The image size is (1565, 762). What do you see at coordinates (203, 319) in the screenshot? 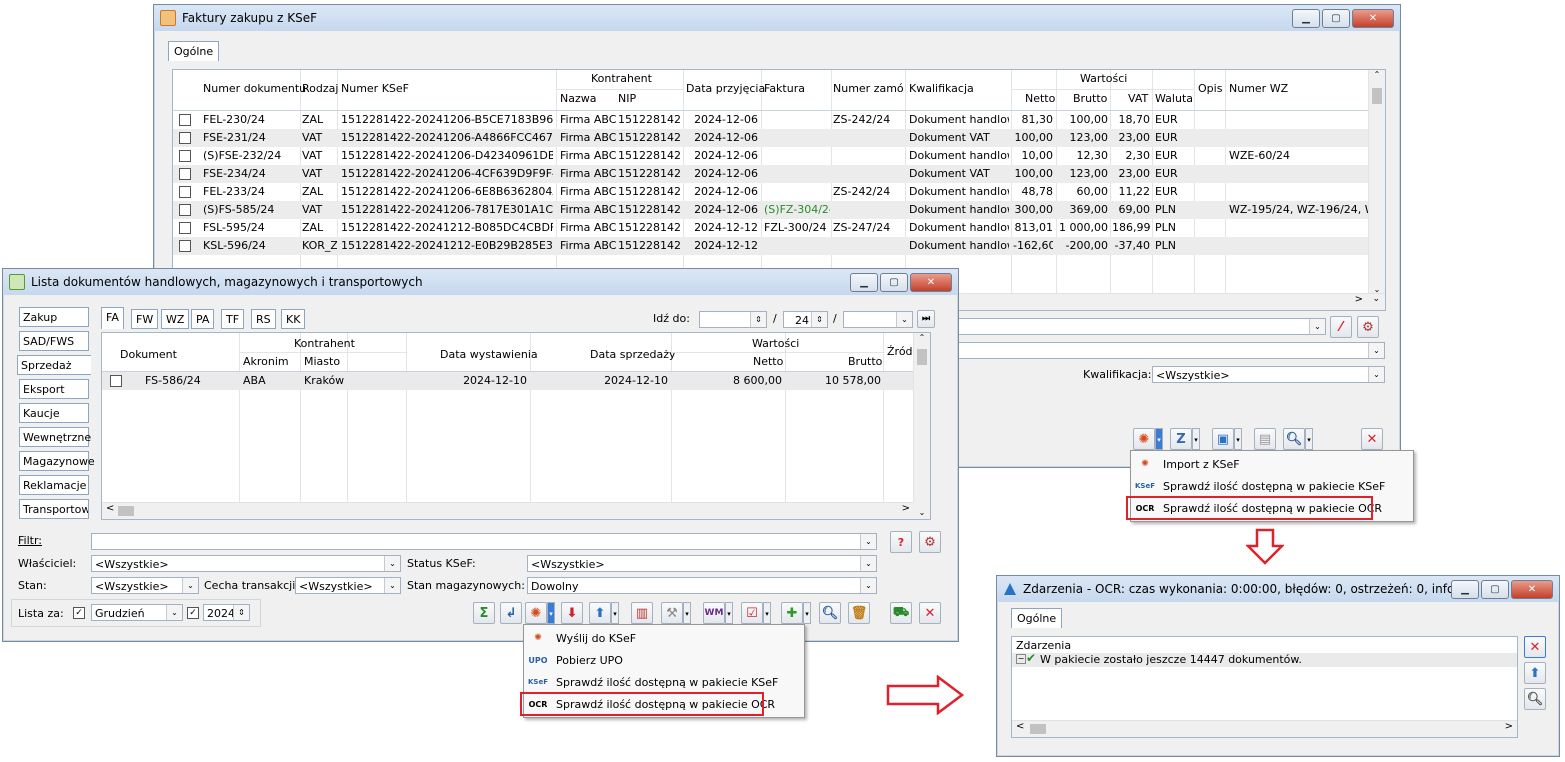
I see `tab-pa: PA` at bounding box center [203, 319].